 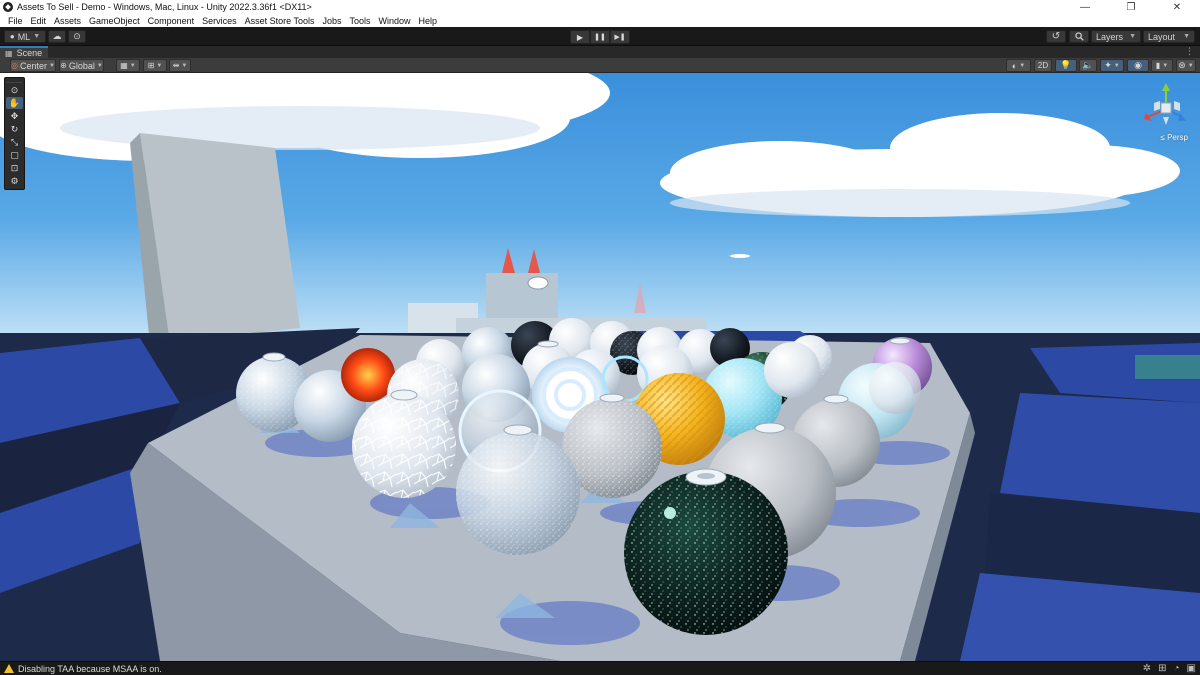 I want to click on menu-component: Component, so click(x=171, y=21).